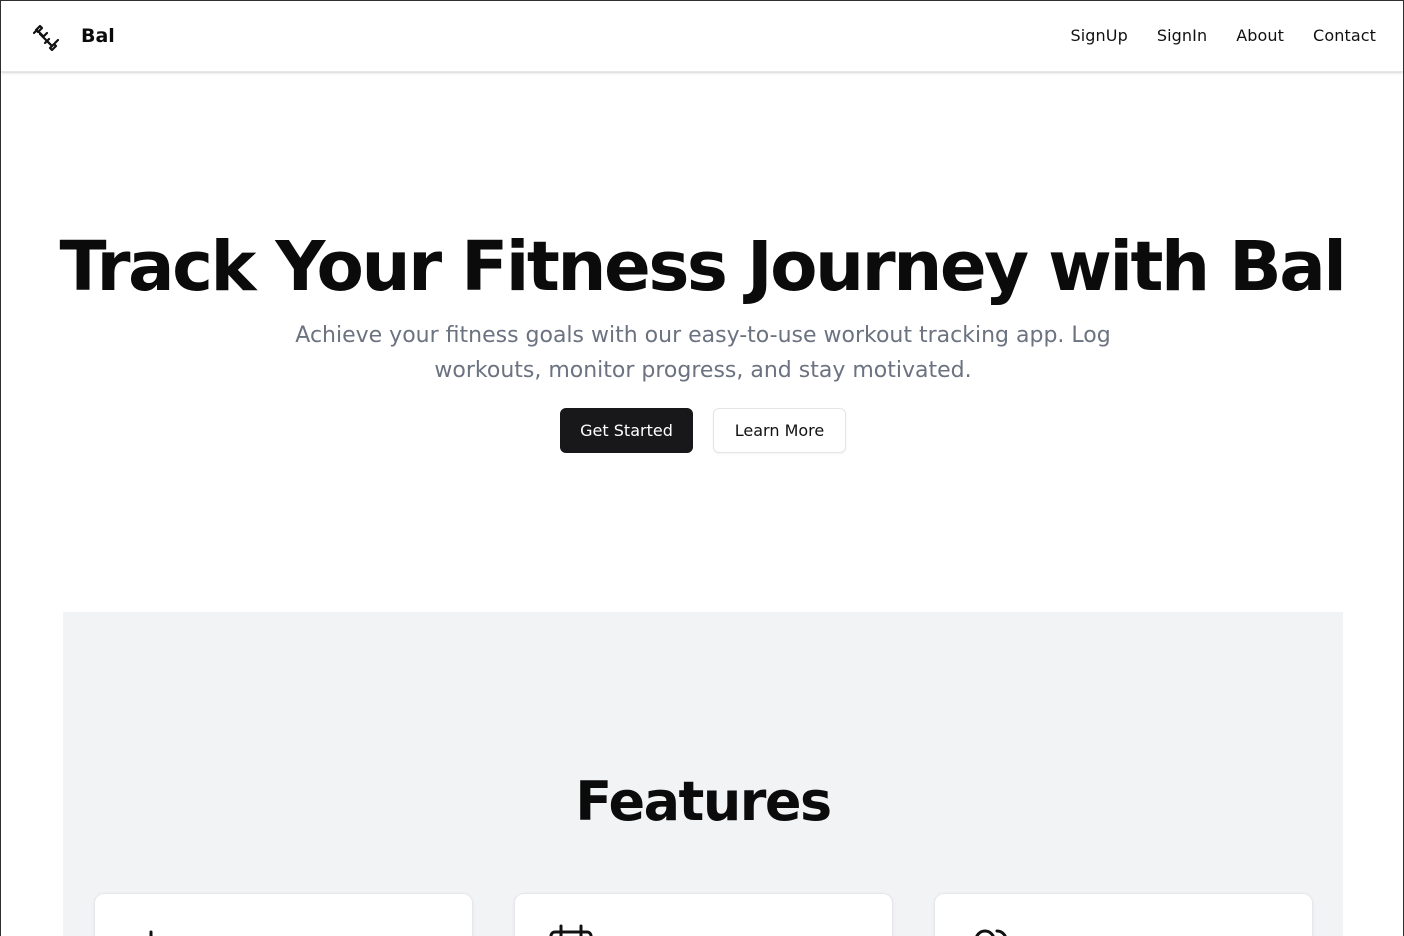  What do you see at coordinates (991, 932) in the screenshot?
I see `users-icon` at bounding box center [991, 932].